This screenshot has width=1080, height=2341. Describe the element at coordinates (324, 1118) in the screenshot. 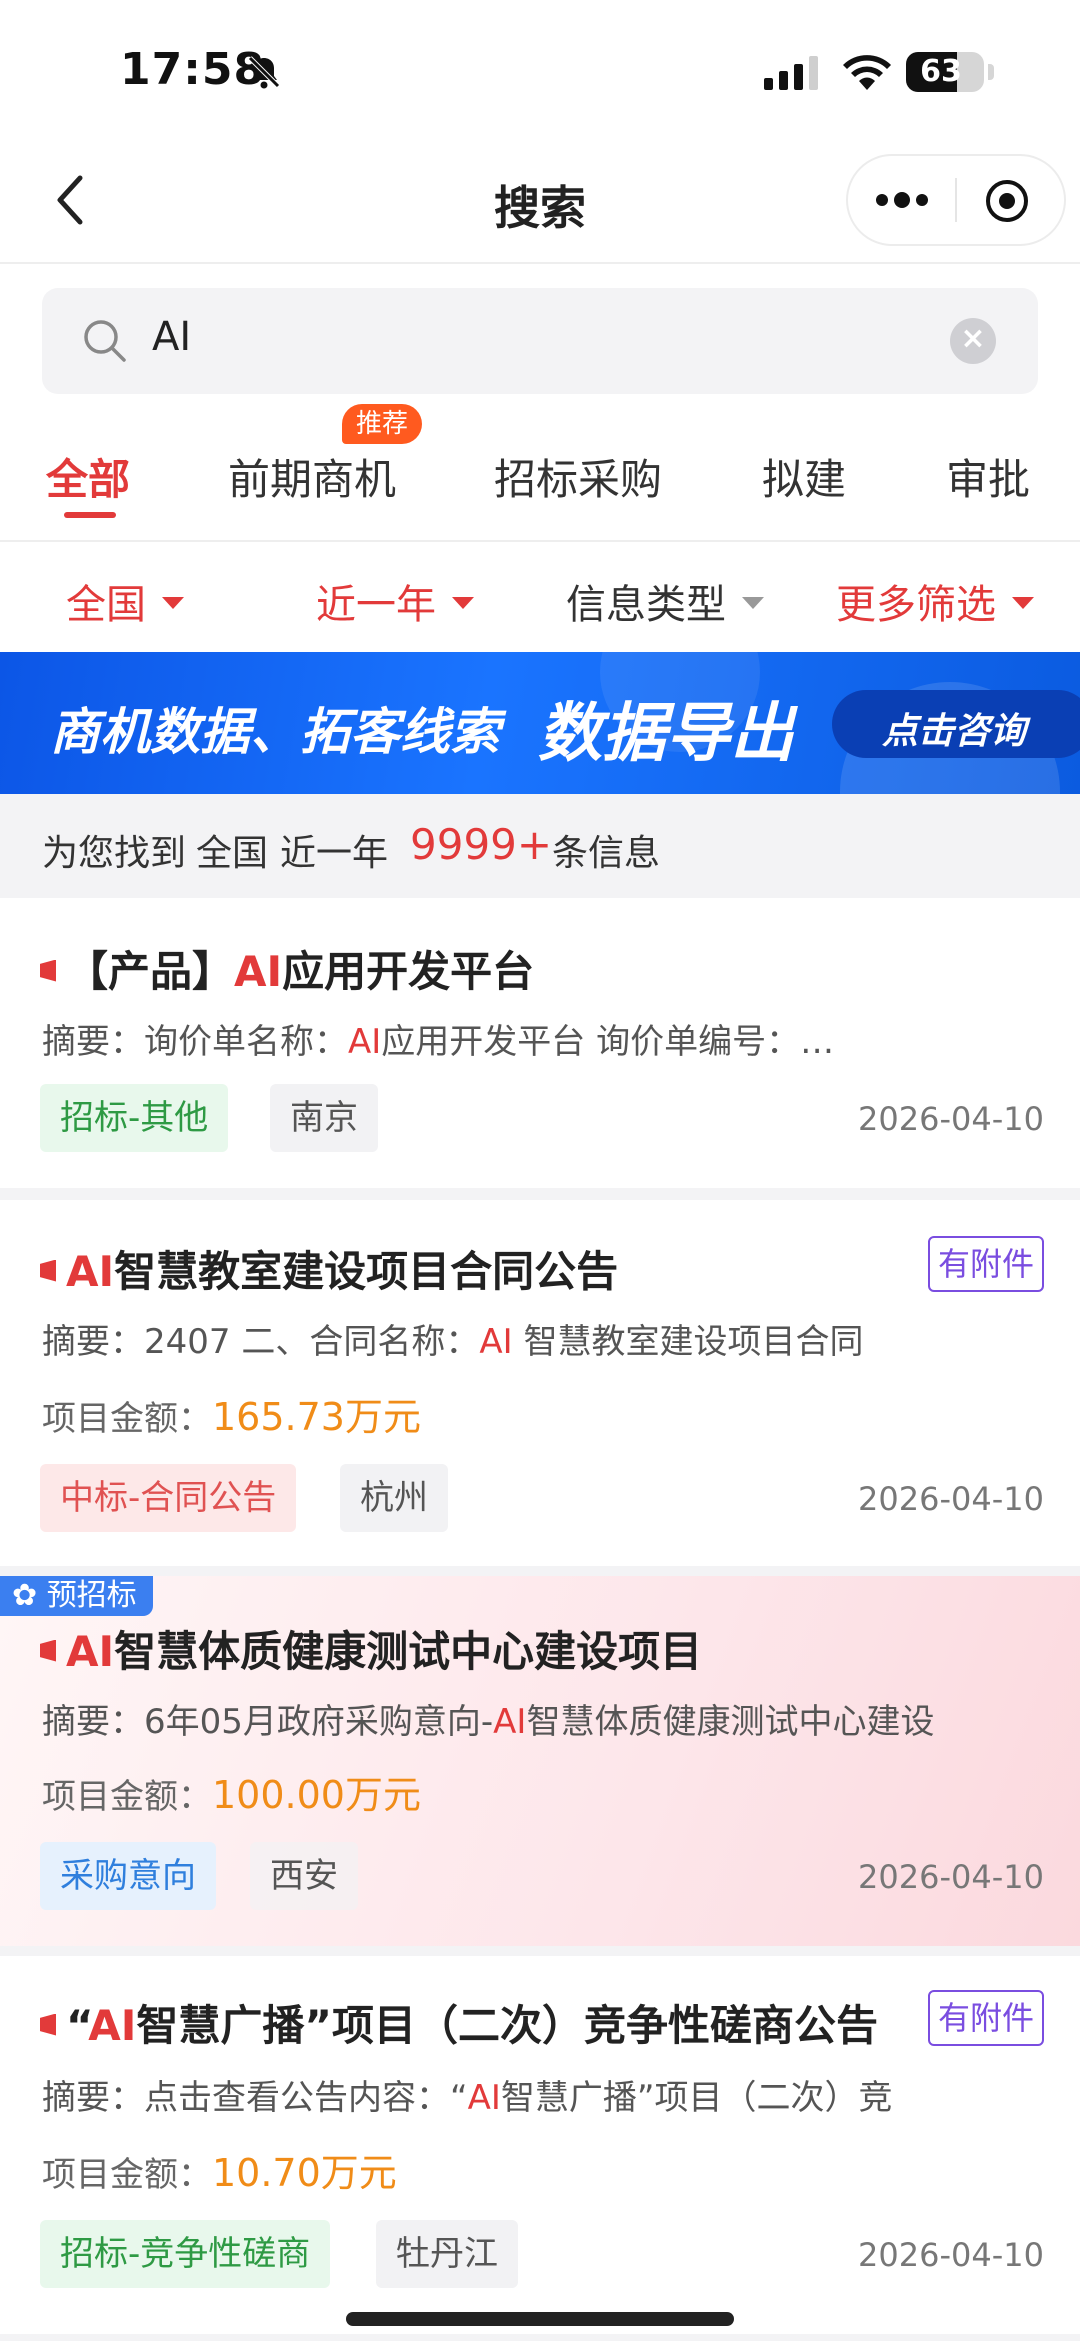

I see `result-city-tag: 南京` at that location.